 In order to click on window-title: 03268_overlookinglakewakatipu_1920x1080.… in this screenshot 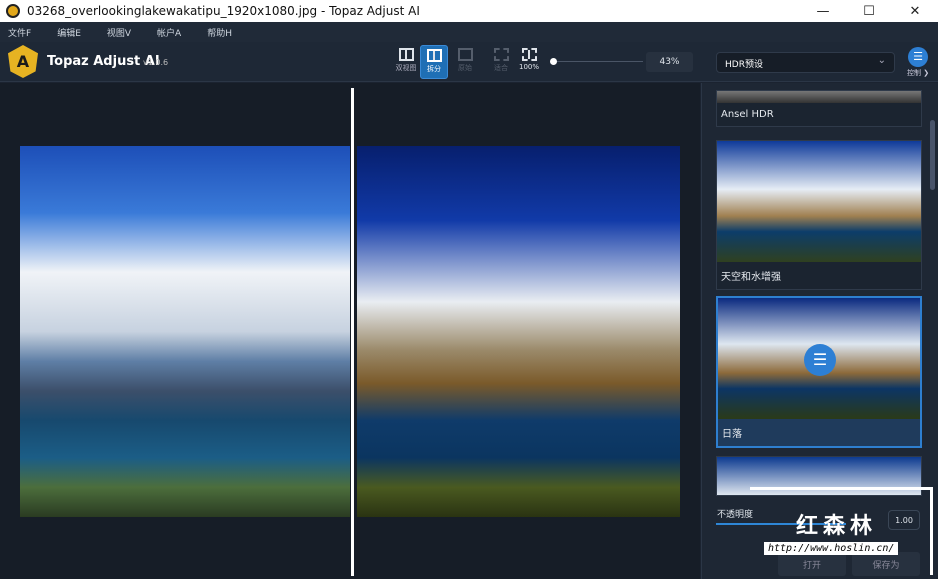, I will do `click(223, 11)`.